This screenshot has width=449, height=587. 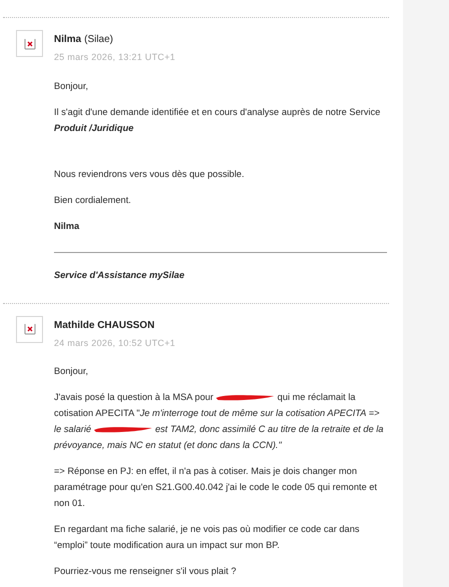 I want to click on message-paragraph: Bien cordialement., so click(x=93, y=200).